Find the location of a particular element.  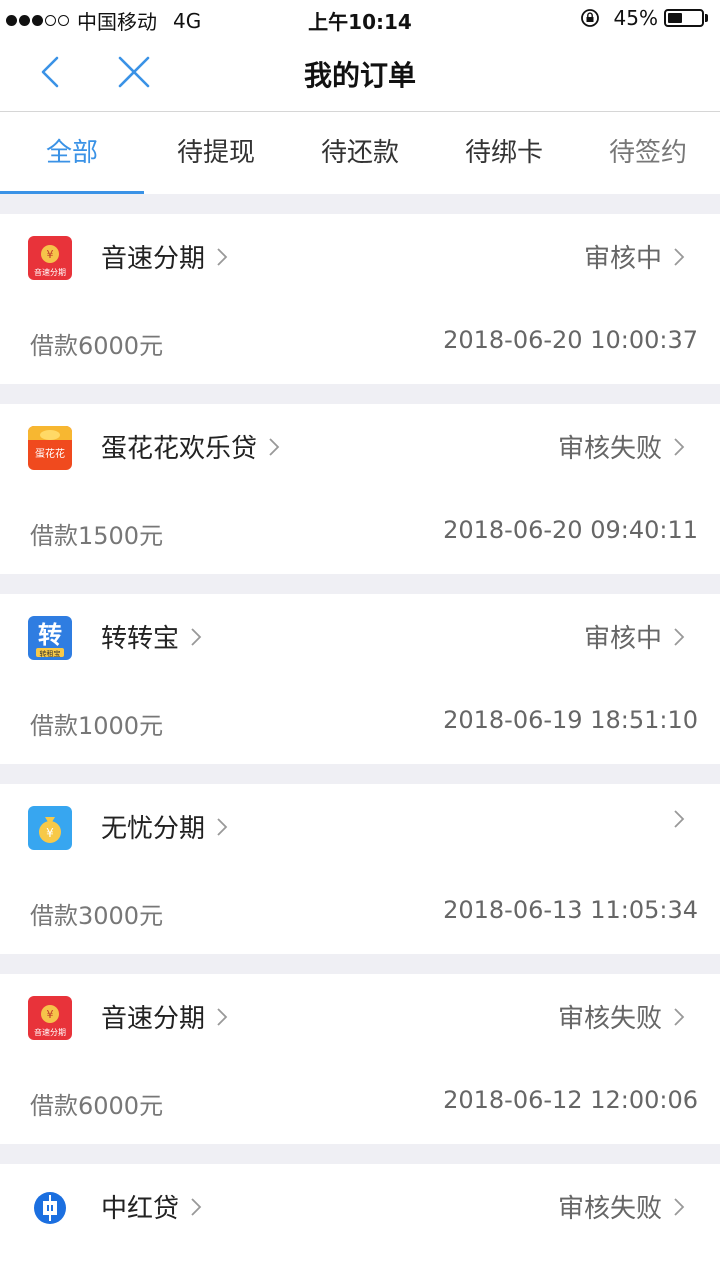

svg-text: 转 is located at coordinates (50, 635).